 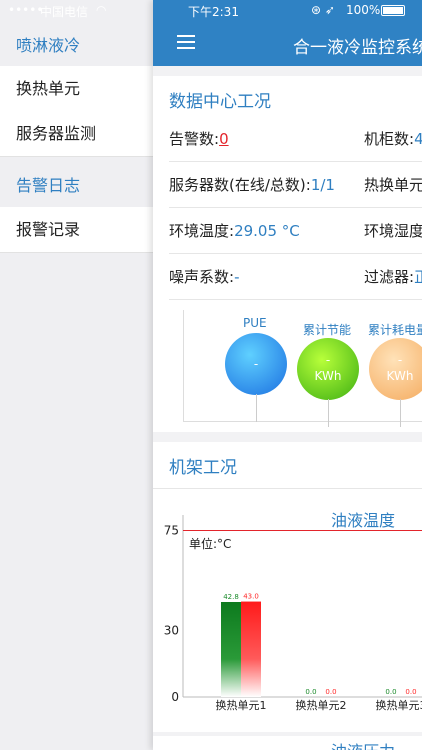 What do you see at coordinates (327, 330) in the screenshot?
I see `gauge-label-energy-saved: 累计节能` at bounding box center [327, 330].